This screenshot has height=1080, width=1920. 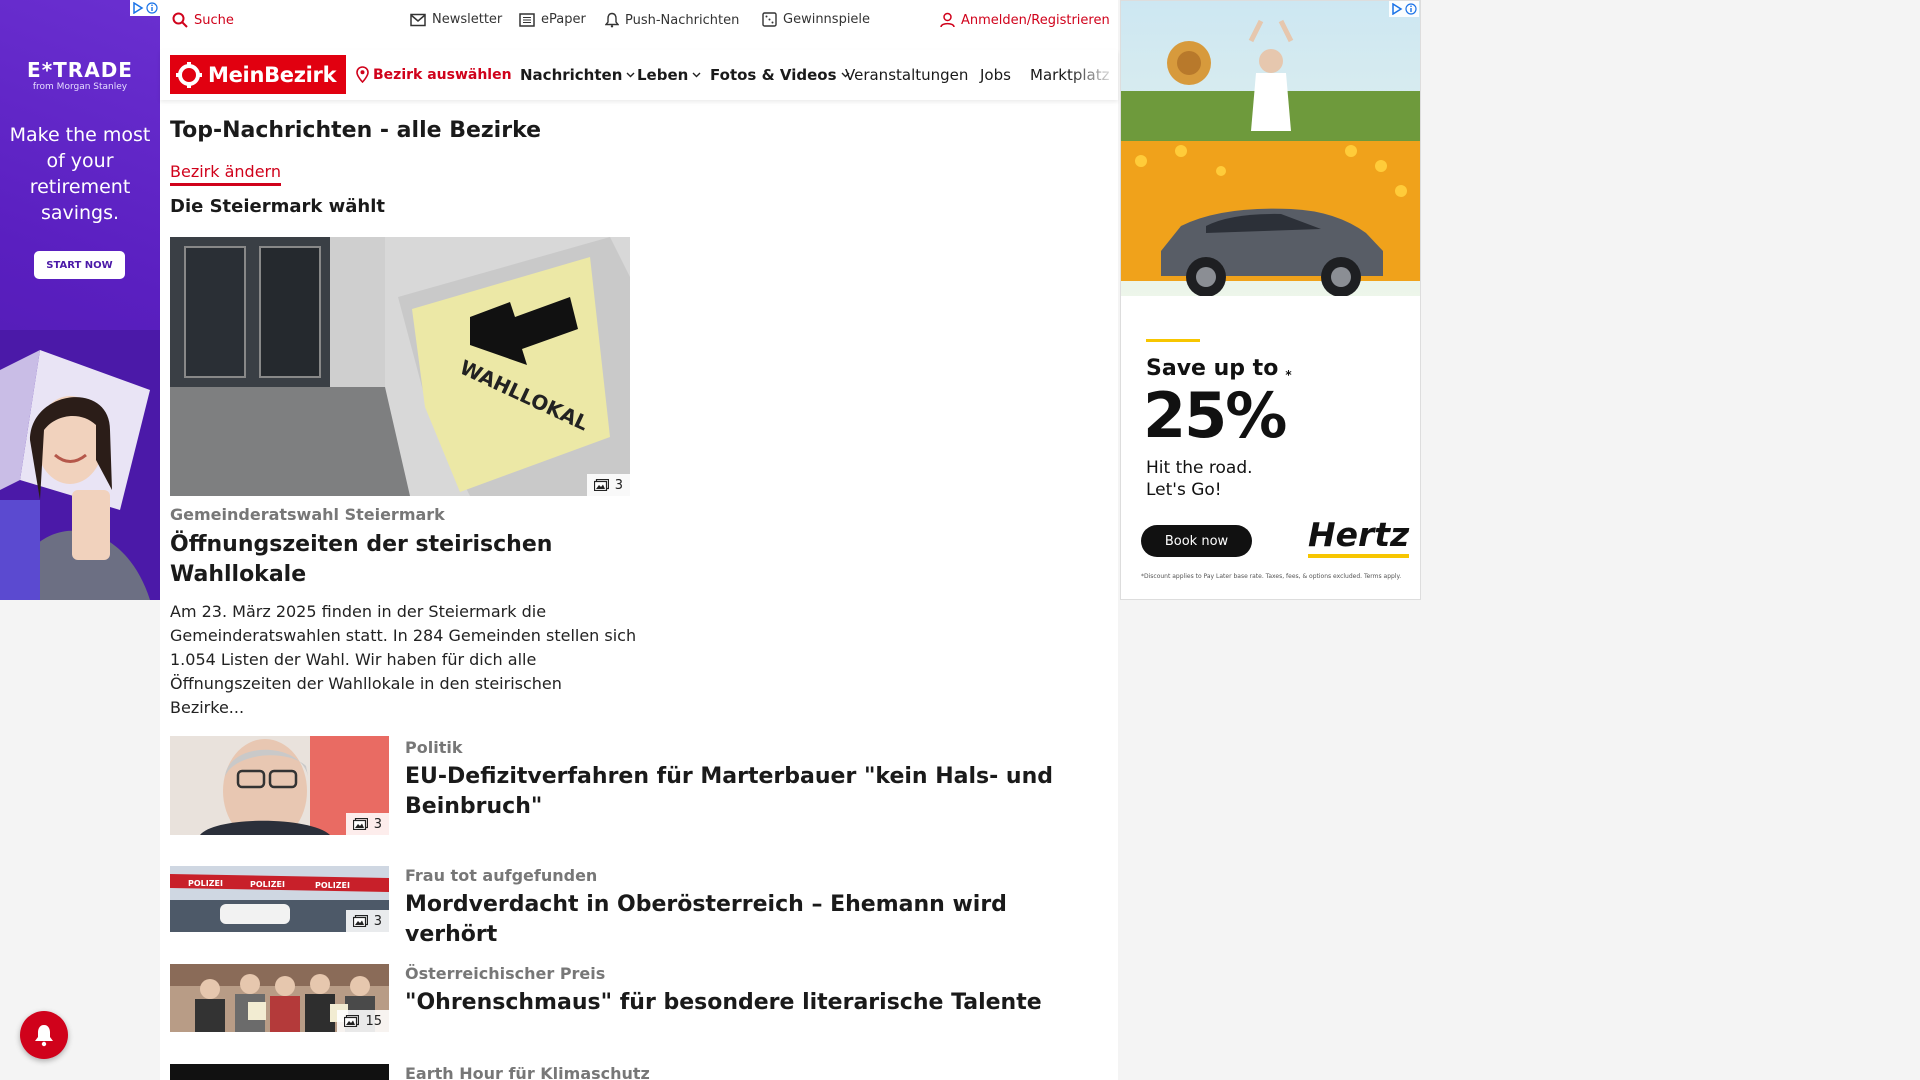 I want to click on nav-veranstaltungen: Veranstaltungen, so click(x=906, y=75).